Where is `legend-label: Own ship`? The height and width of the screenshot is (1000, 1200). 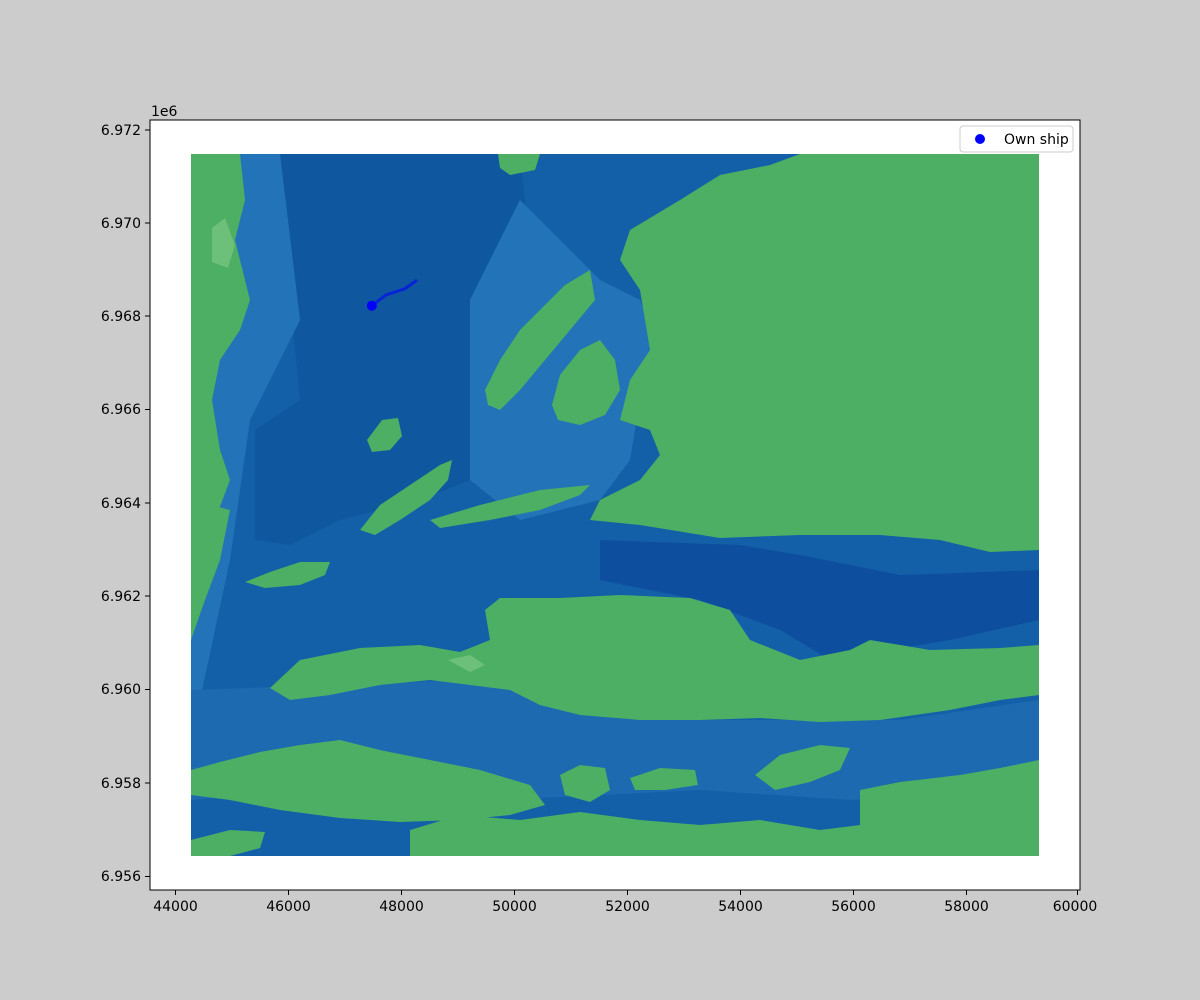
legend-label: Own ship is located at coordinates (1036, 140).